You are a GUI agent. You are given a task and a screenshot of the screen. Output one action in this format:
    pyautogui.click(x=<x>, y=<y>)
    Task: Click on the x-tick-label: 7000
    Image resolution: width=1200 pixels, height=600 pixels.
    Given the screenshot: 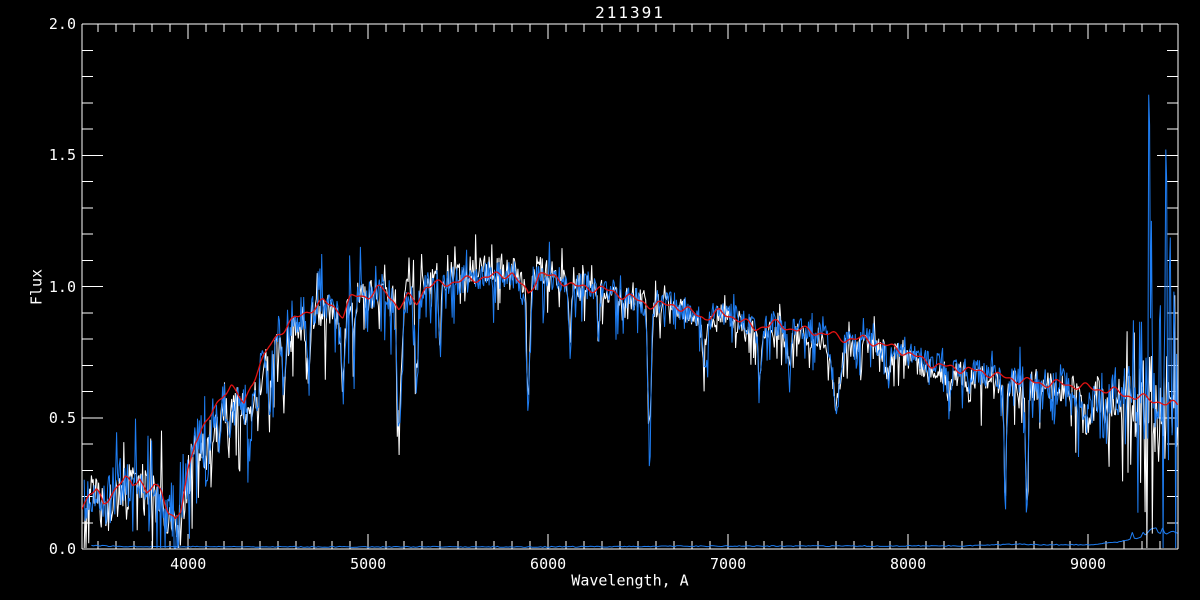 What is the action you would take?
    pyautogui.click(x=728, y=564)
    